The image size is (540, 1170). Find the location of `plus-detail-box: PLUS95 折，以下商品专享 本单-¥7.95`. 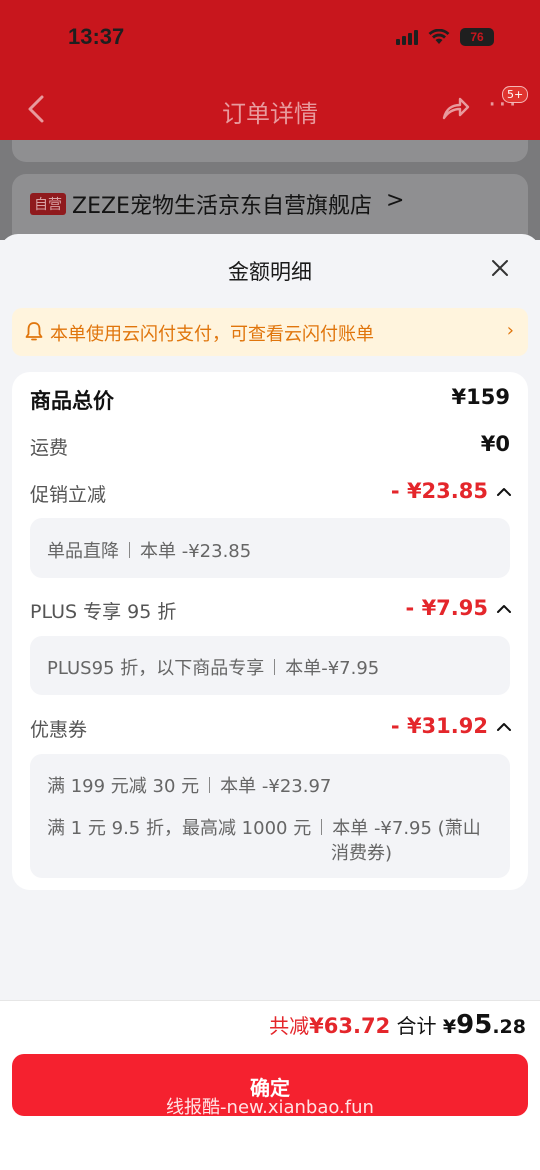

plus-detail-box: PLUS95 折，以下商品专享 本单-¥7.95 is located at coordinates (270, 665).